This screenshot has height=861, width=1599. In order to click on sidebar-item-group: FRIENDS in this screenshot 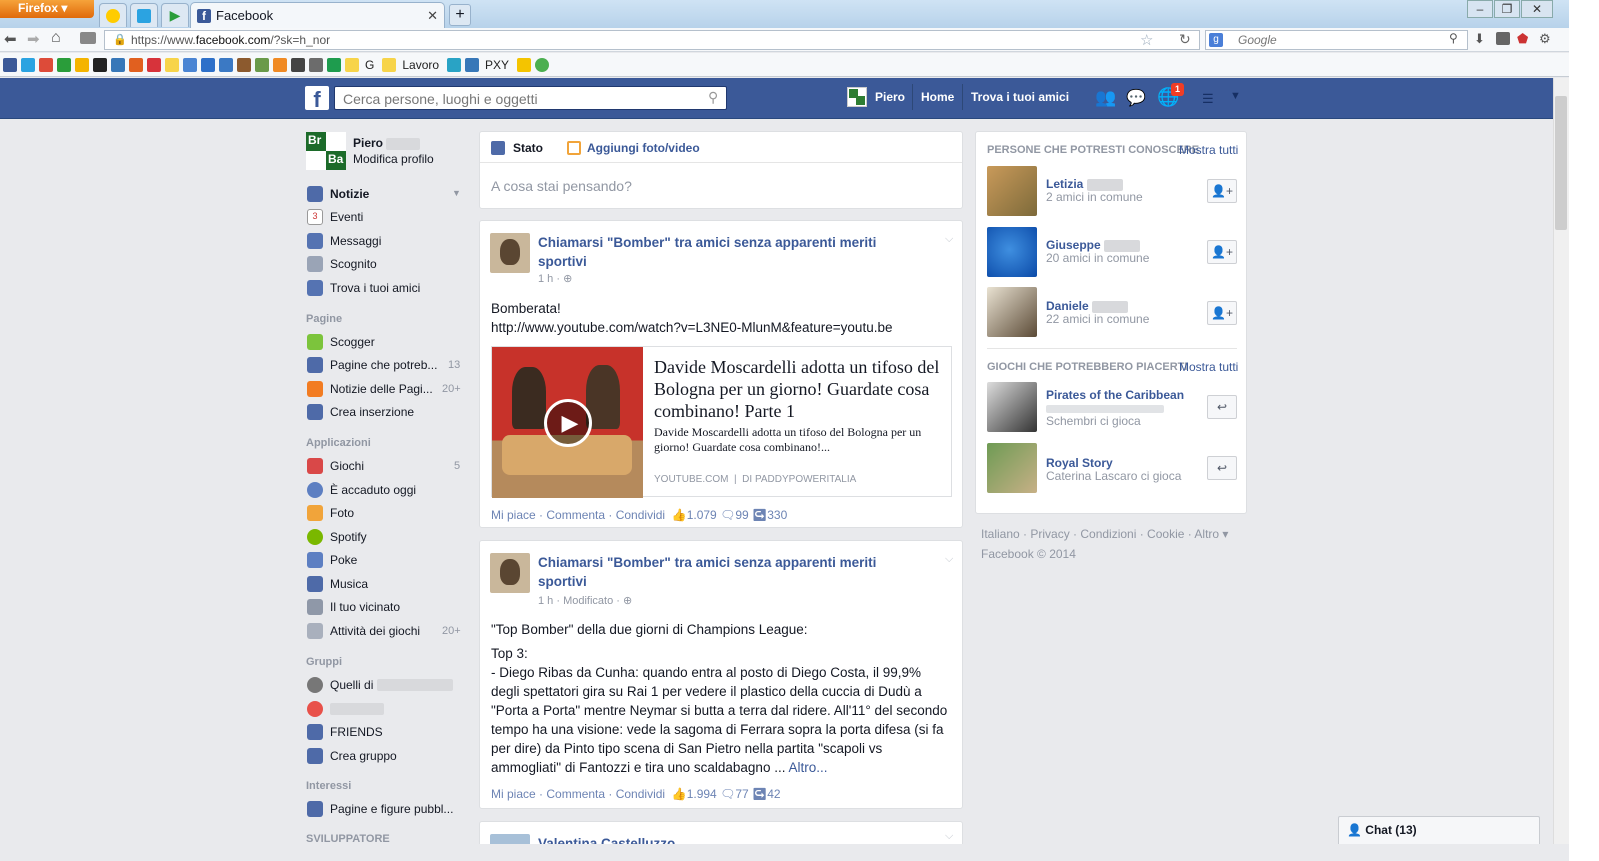, I will do `click(345, 732)`.